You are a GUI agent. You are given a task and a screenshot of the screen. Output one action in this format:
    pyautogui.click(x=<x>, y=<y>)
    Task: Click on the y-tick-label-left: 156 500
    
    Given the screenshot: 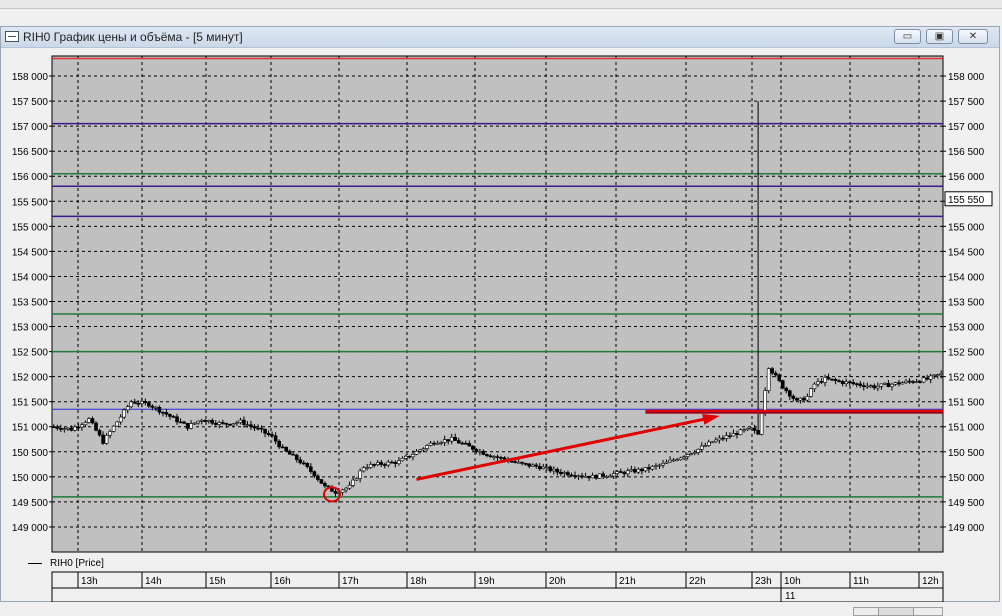 What is the action you would take?
    pyautogui.click(x=30, y=152)
    